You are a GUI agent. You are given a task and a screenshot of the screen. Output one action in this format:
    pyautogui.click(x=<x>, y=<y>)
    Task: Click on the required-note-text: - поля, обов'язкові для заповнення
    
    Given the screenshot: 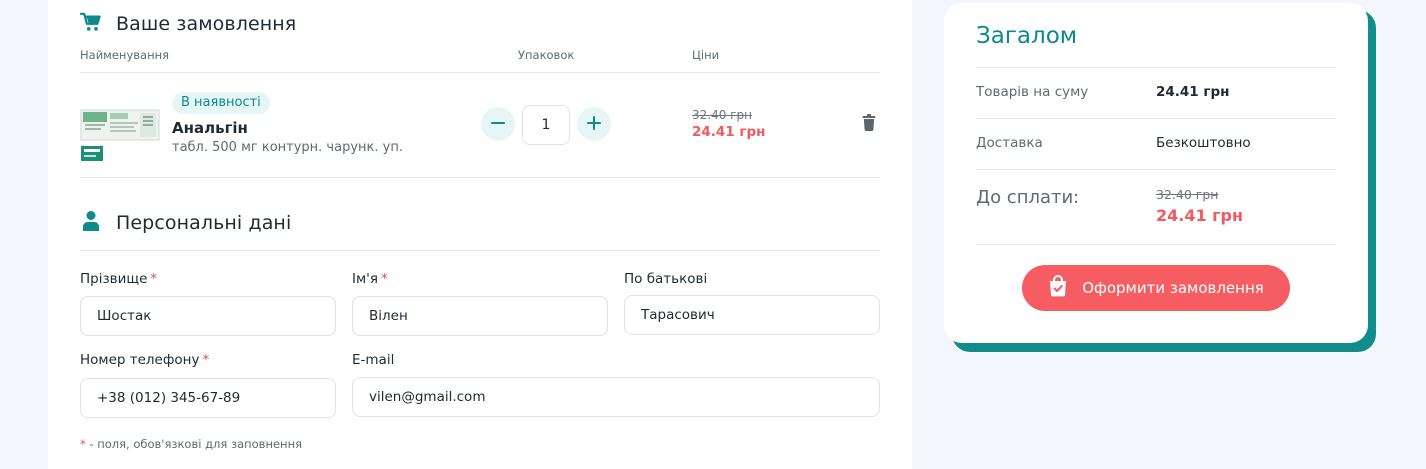 What is the action you would take?
    pyautogui.click(x=194, y=444)
    